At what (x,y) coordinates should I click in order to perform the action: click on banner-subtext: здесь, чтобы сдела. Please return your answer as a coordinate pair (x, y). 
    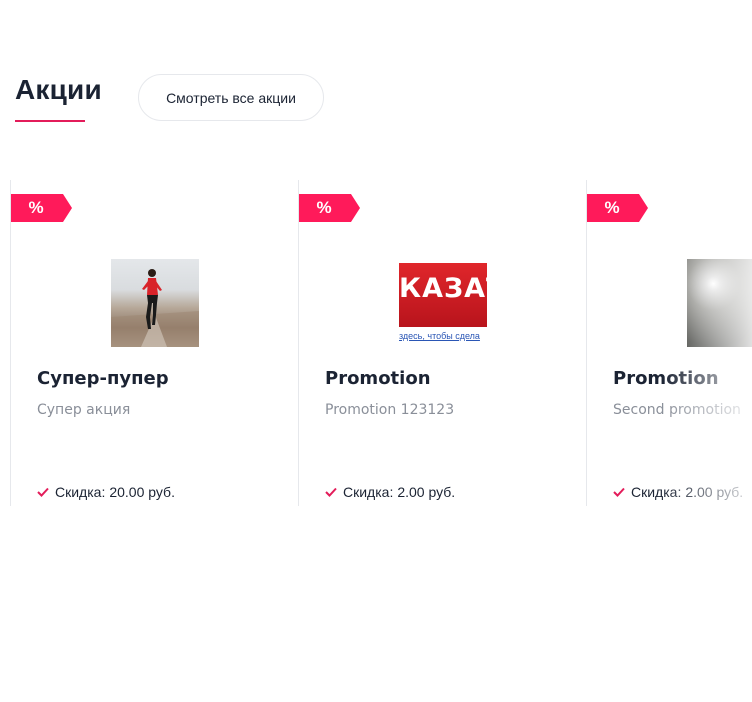
    Looking at the image, I should click on (439, 336).